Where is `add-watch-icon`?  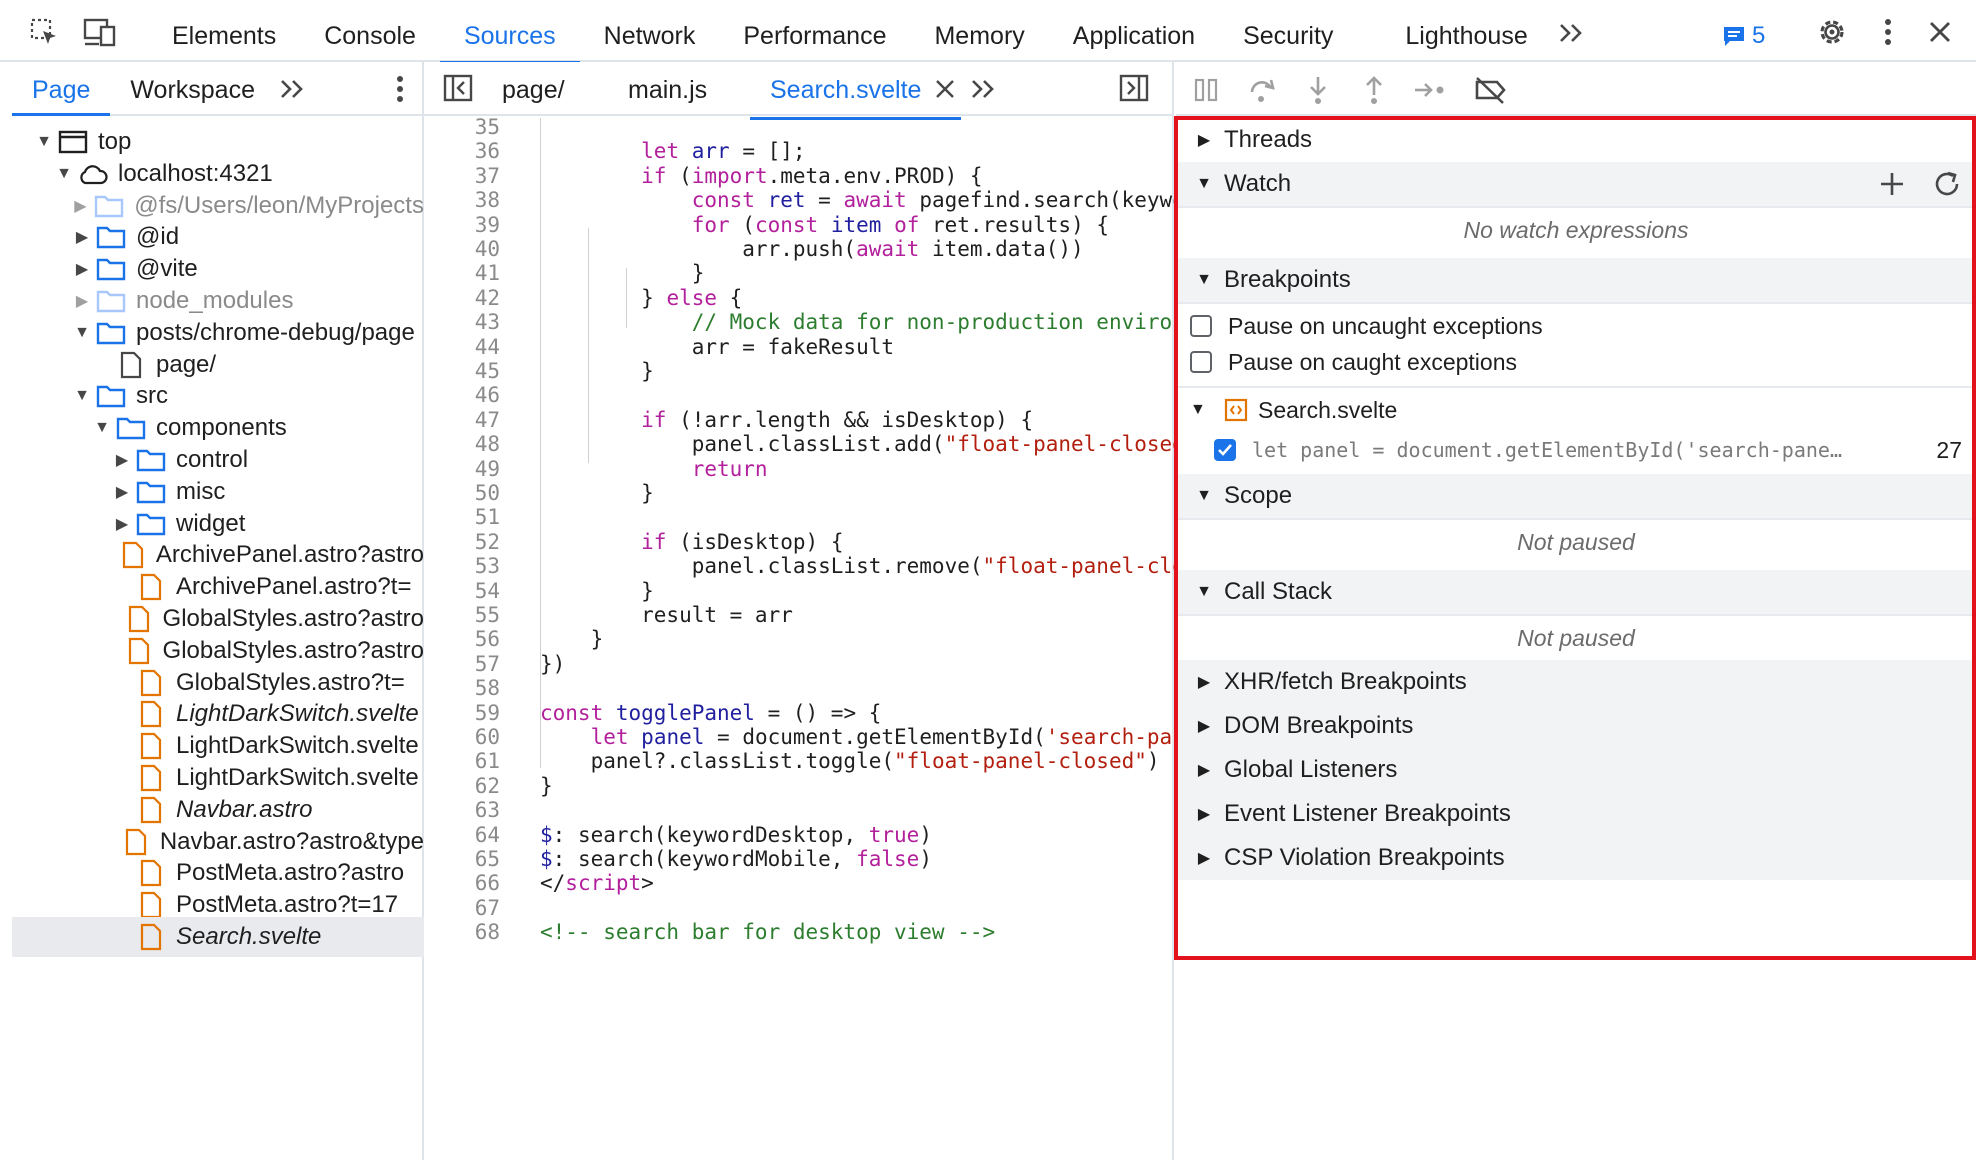 add-watch-icon is located at coordinates (1892, 187).